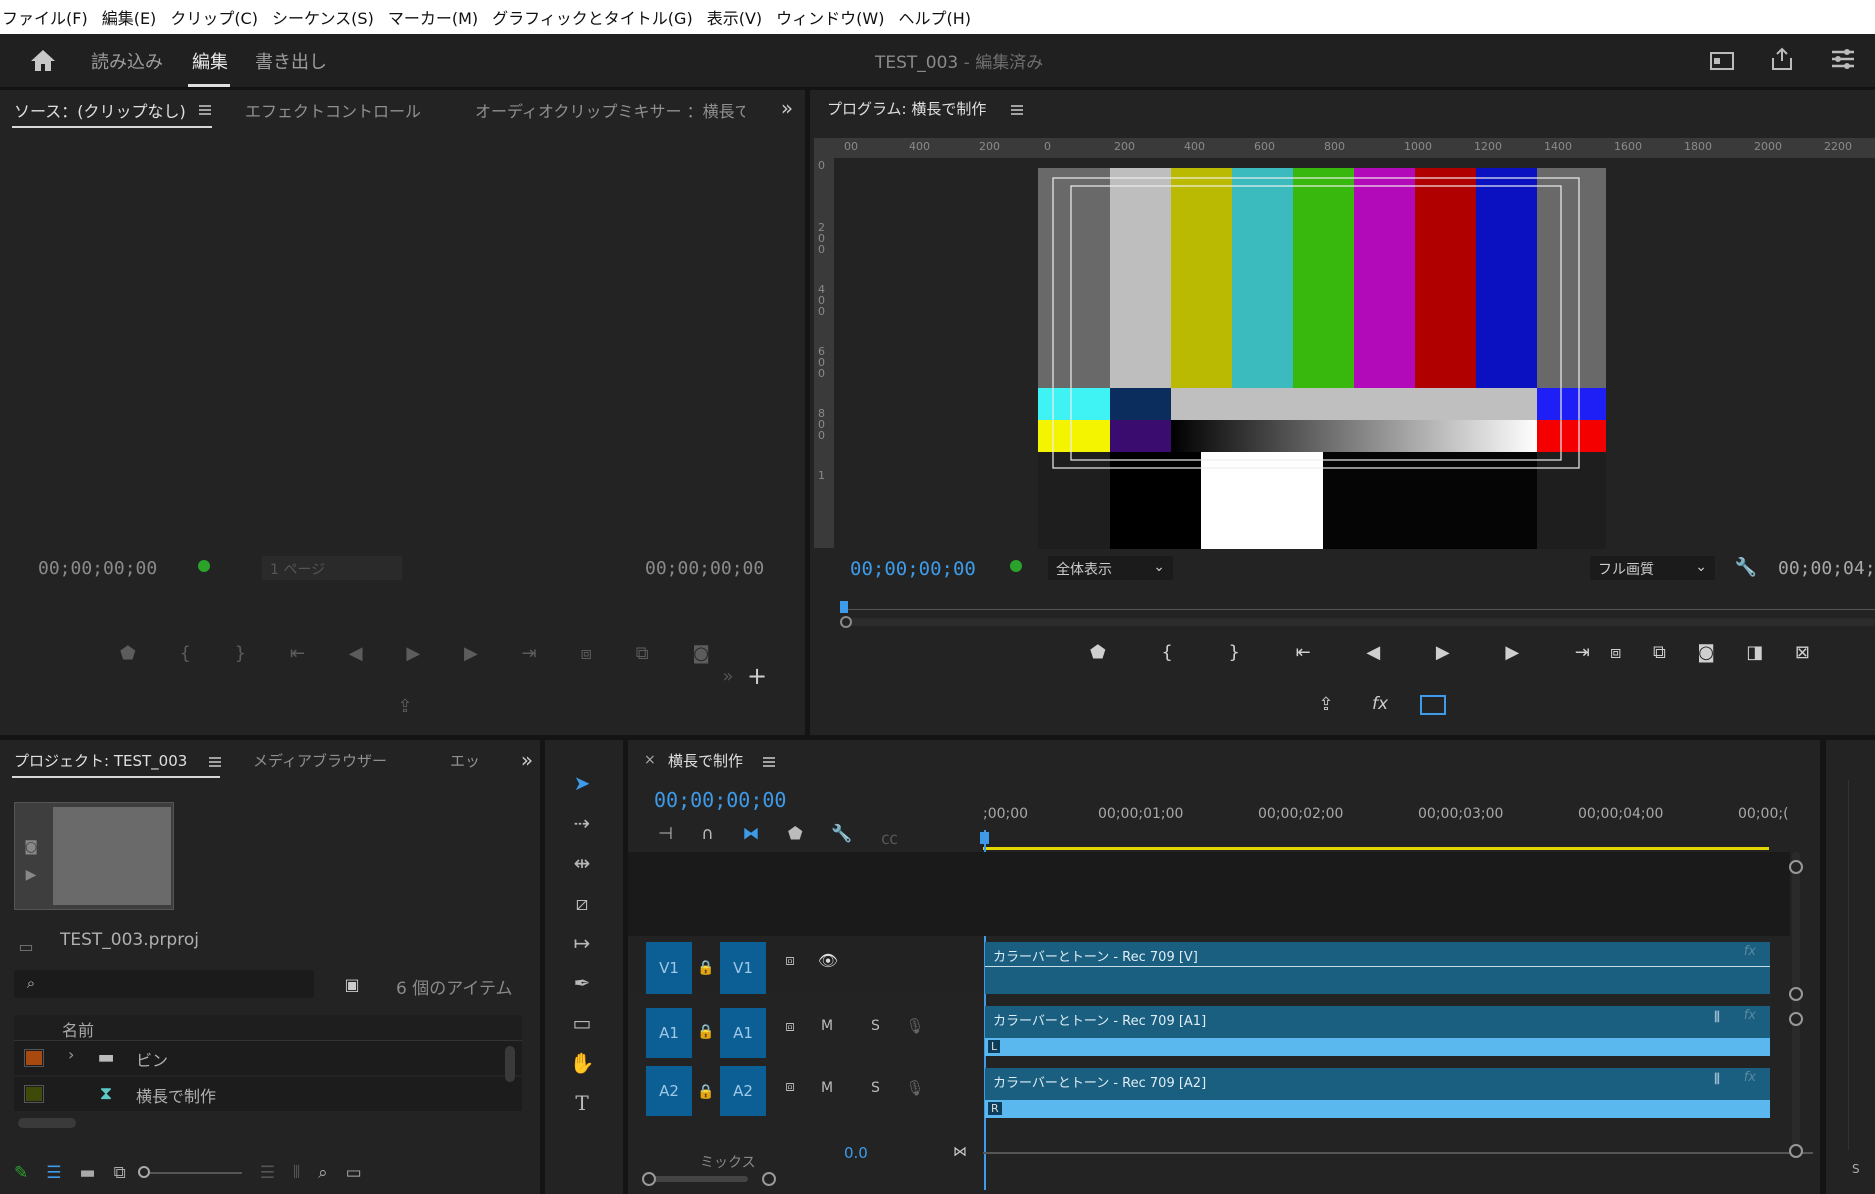 Image resolution: width=1875 pixels, height=1194 pixels. I want to click on menu-help: ヘルプ(H), so click(934, 17).